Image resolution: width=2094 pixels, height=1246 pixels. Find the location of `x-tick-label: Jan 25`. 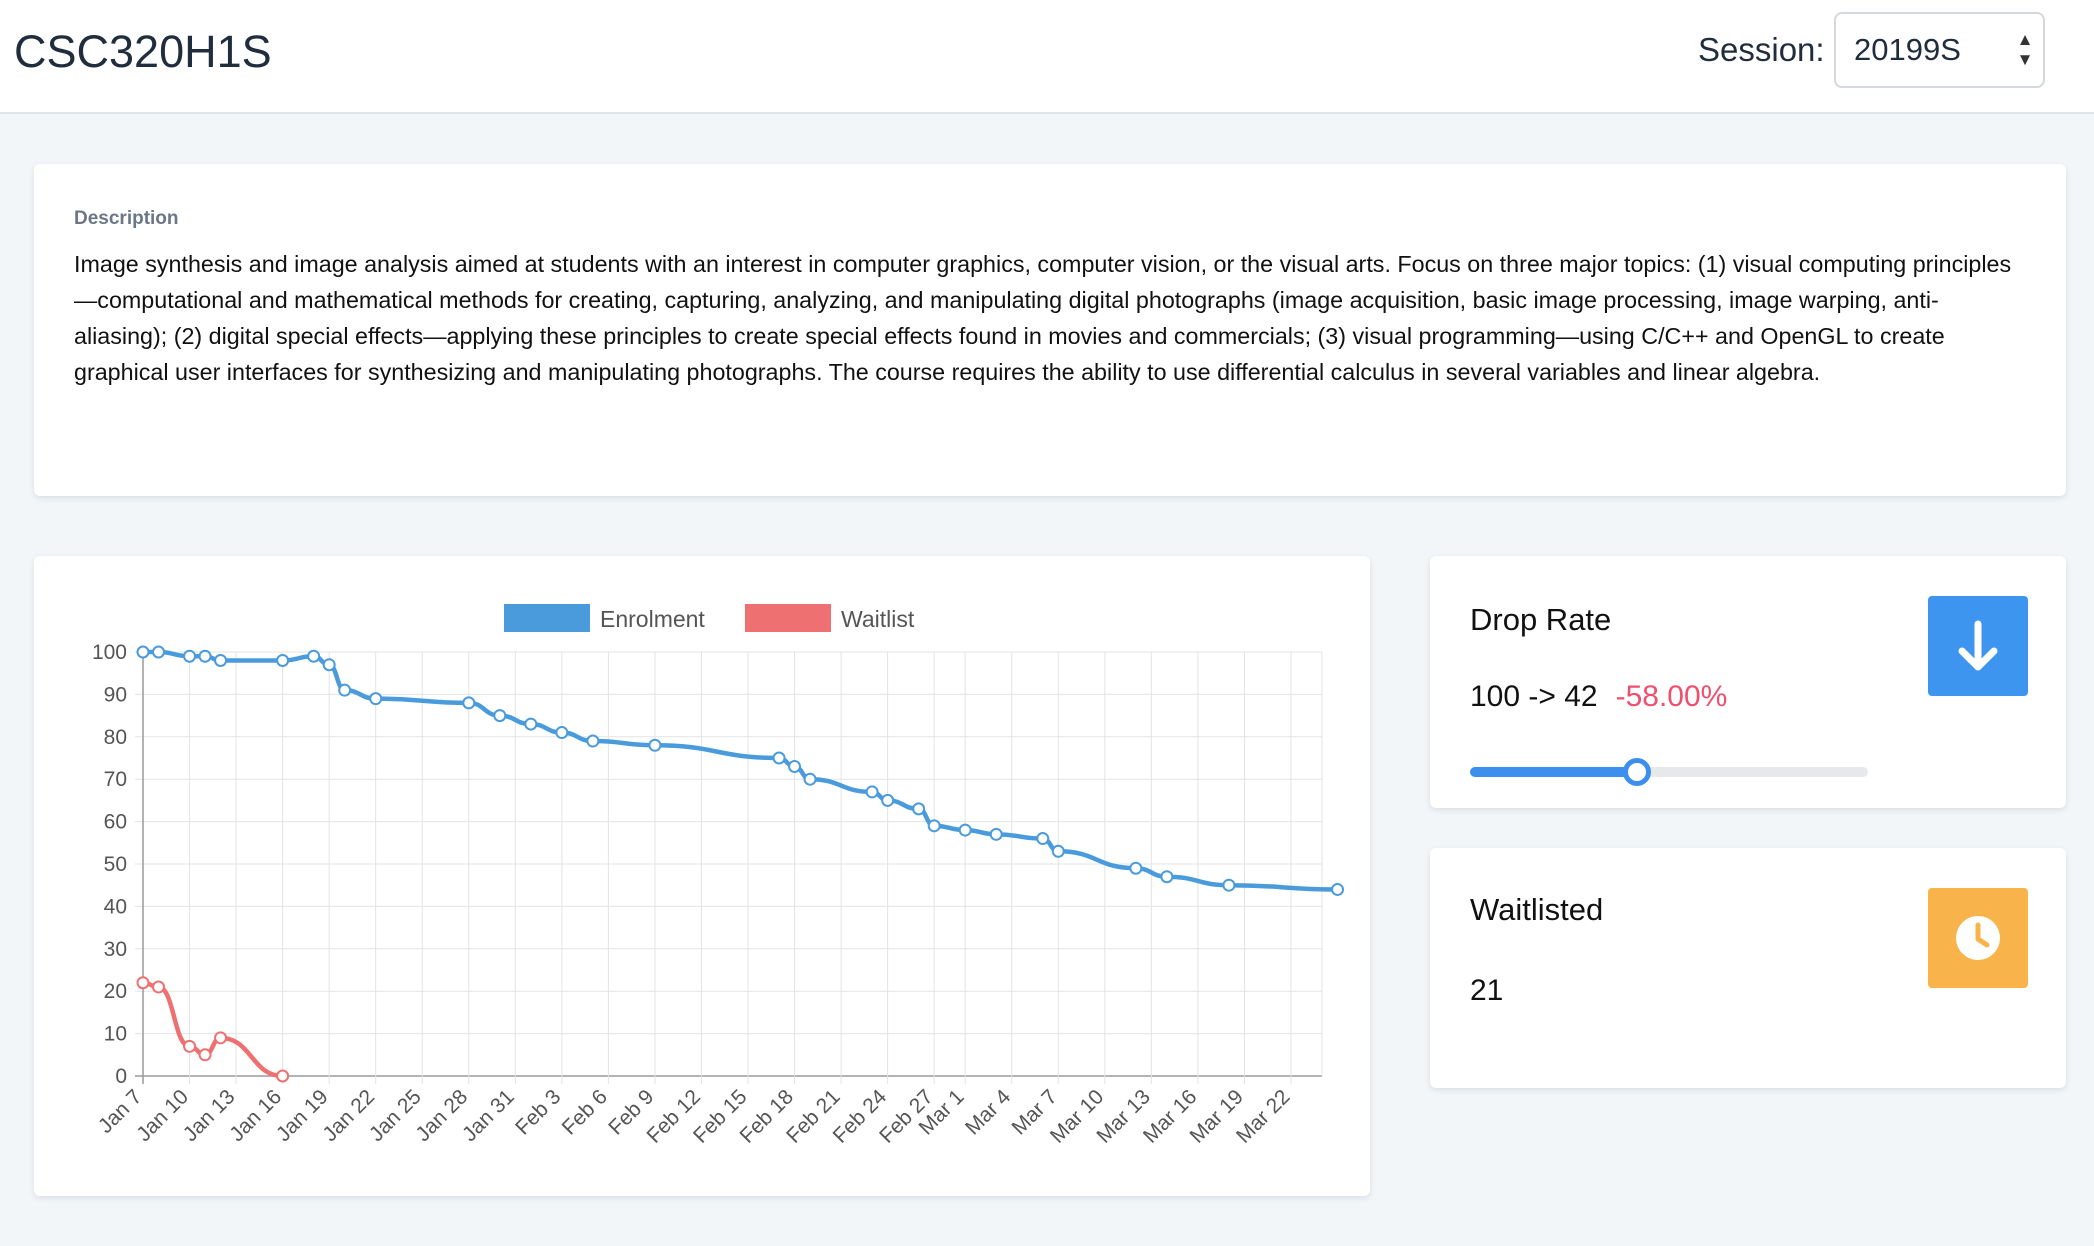

x-tick-label: Jan 25 is located at coordinates (395, 1115).